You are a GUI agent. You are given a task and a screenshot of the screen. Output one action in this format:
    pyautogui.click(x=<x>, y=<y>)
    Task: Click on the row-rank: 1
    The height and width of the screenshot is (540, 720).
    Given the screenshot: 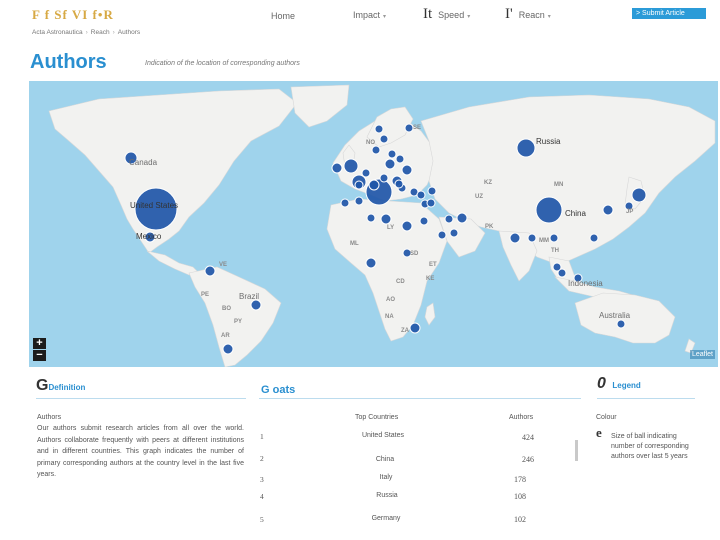 What is the action you would take?
    pyautogui.click(x=262, y=436)
    